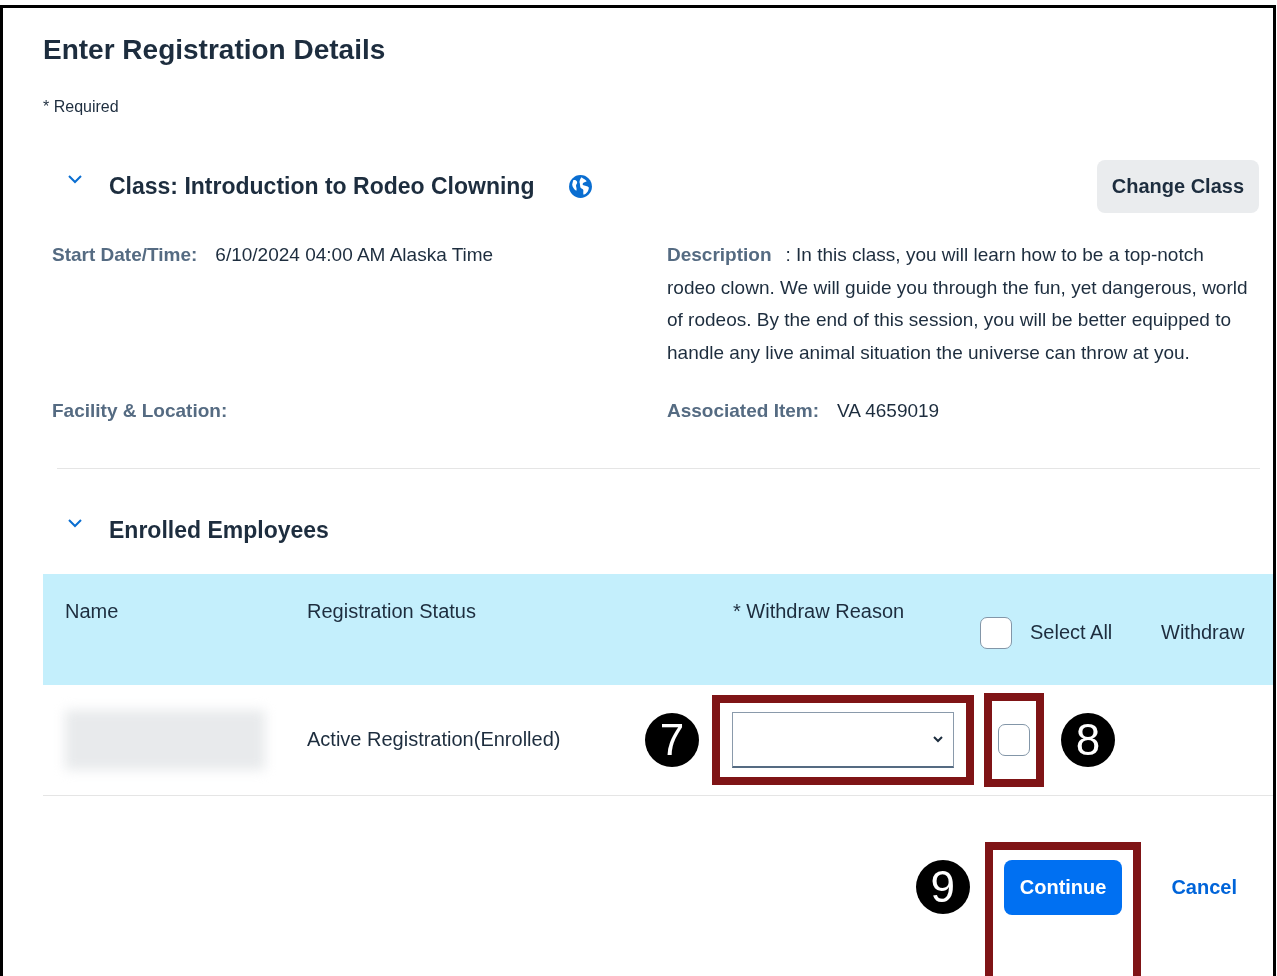  Describe the element at coordinates (672, 739) in the screenshot. I see `callout-number: 7` at that location.